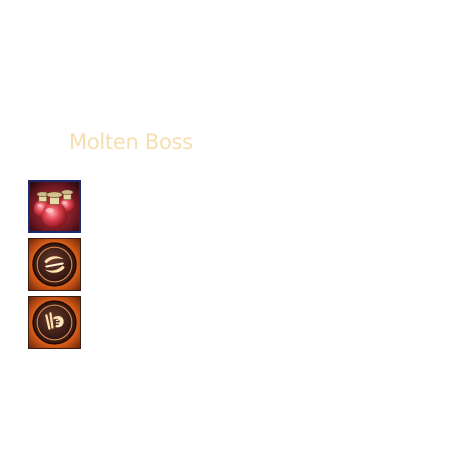 Image resolution: width=469 pixels, height=469 pixels. I want to click on potion-flasks-icon, so click(54, 206).